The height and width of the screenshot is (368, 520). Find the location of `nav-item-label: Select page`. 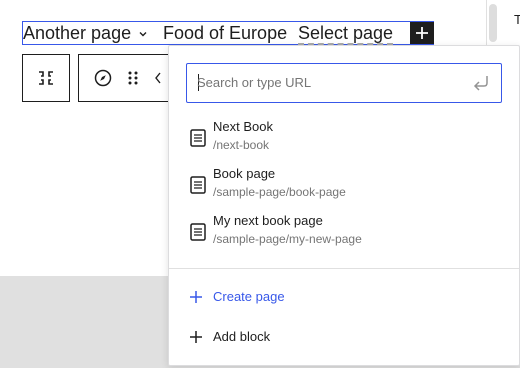

nav-item-label: Select page is located at coordinates (346, 34).